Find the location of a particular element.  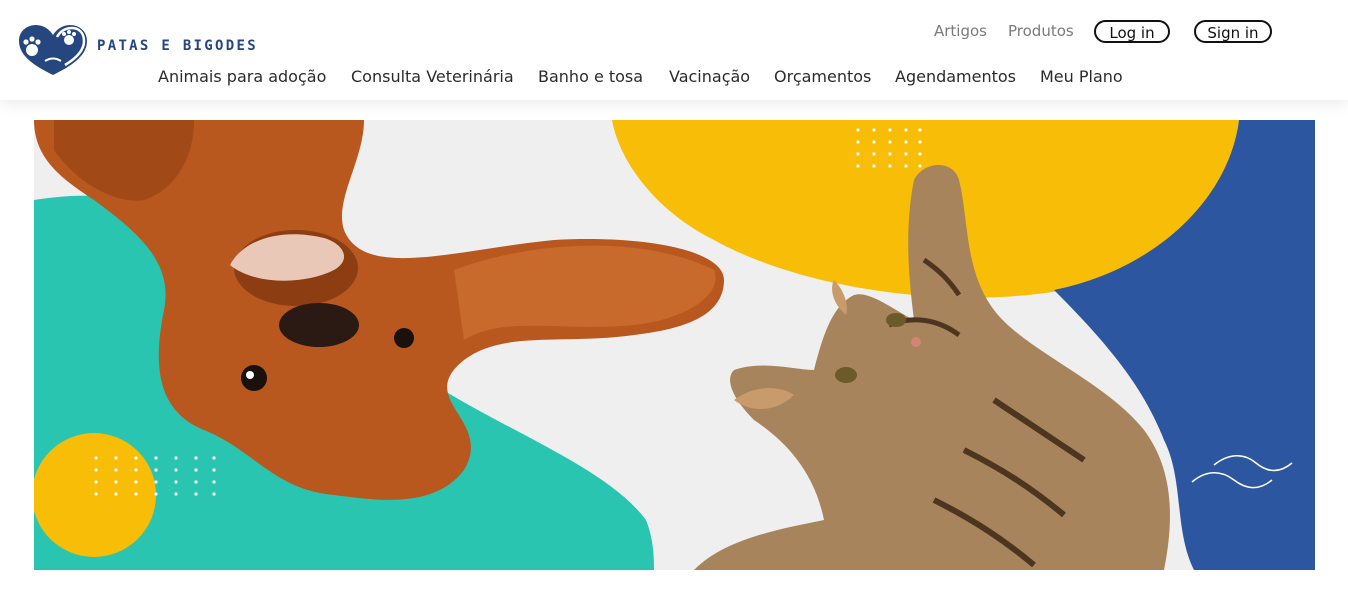

signin-button: Sign in is located at coordinates (1233, 31).